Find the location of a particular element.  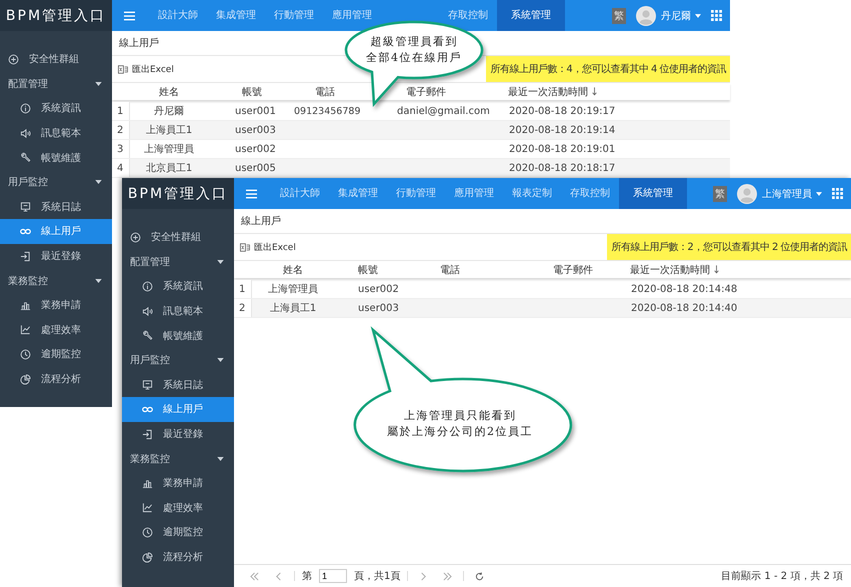

line-chart-icon is located at coordinates (147, 508).